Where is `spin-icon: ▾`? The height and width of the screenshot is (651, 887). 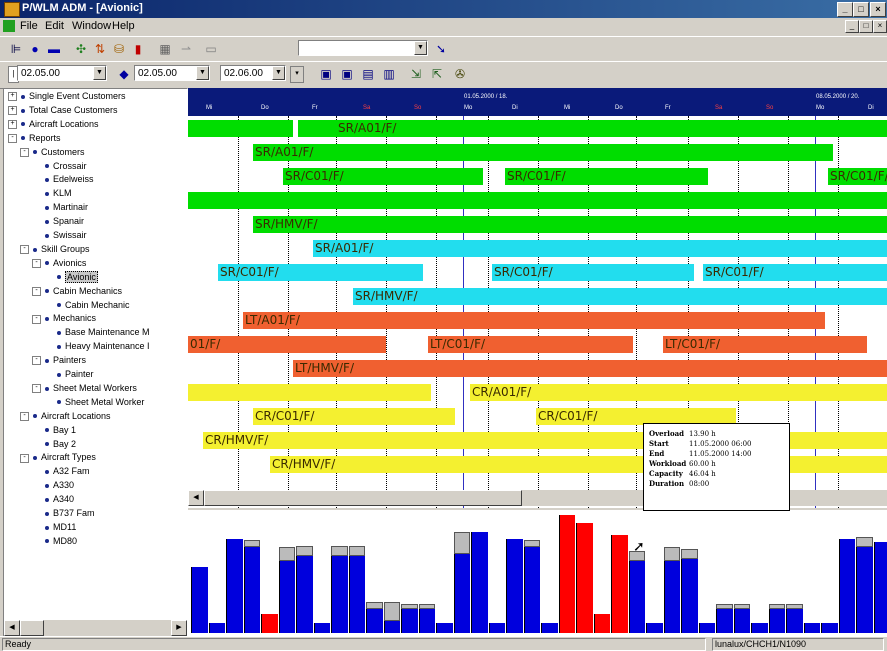 spin-icon: ▾ is located at coordinates (297, 74).